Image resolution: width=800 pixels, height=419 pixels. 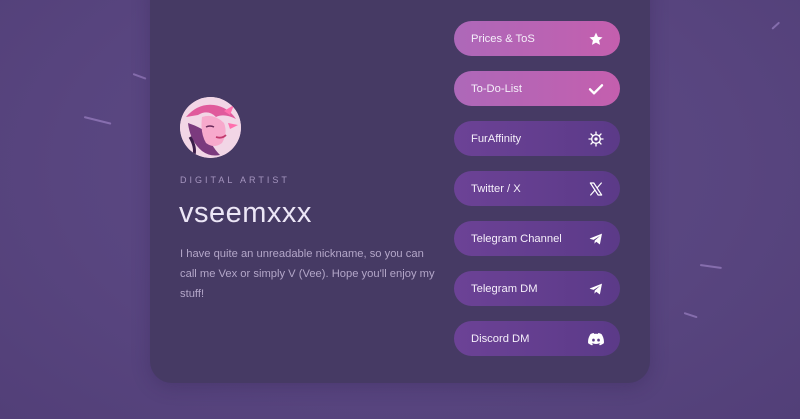 What do you see at coordinates (537, 38) in the screenshot?
I see `prices-tos-button: Prices & ToS` at bounding box center [537, 38].